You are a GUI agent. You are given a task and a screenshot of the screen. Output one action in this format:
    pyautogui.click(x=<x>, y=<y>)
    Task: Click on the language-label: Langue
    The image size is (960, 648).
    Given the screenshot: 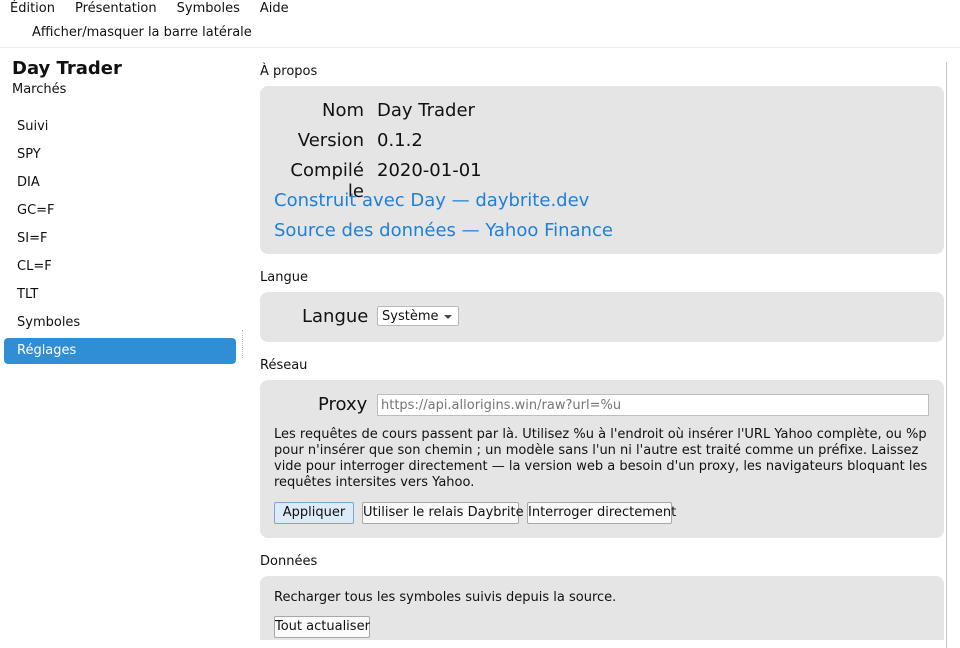 What is the action you would take?
    pyautogui.click(x=335, y=316)
    